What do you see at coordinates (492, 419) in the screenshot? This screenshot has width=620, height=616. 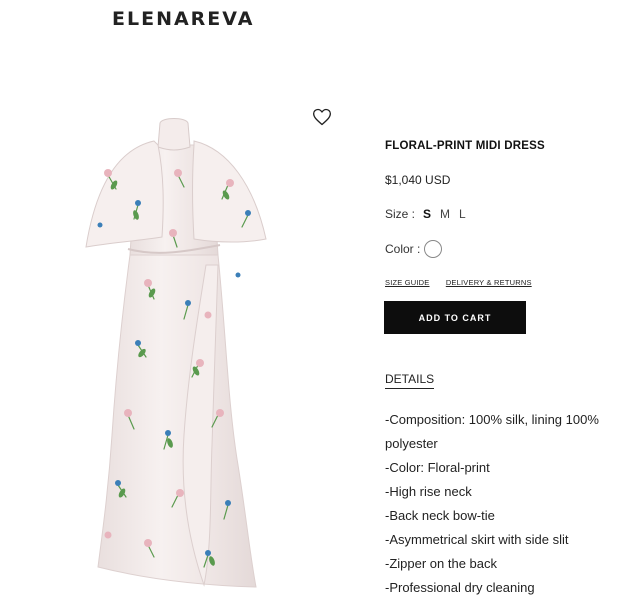 I see `details-line: -Composition: 100% silk, lining 100%` at bounding box center [492, 419].